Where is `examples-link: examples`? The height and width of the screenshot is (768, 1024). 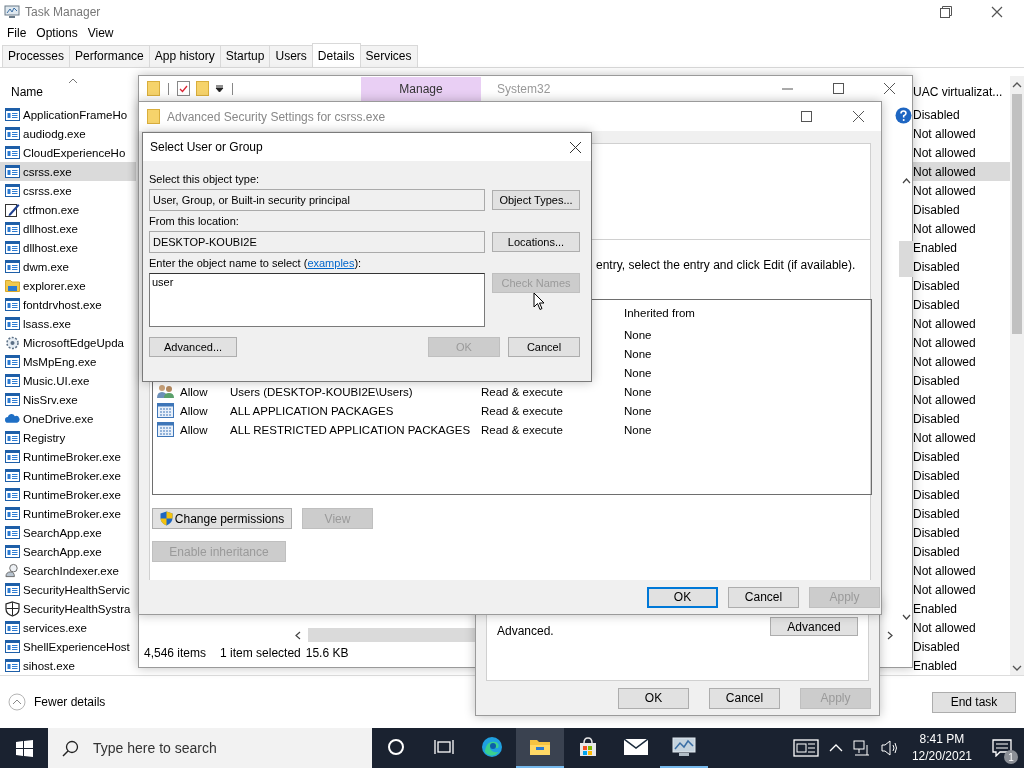 examples-link: examples is located at coordinates (331, 263).